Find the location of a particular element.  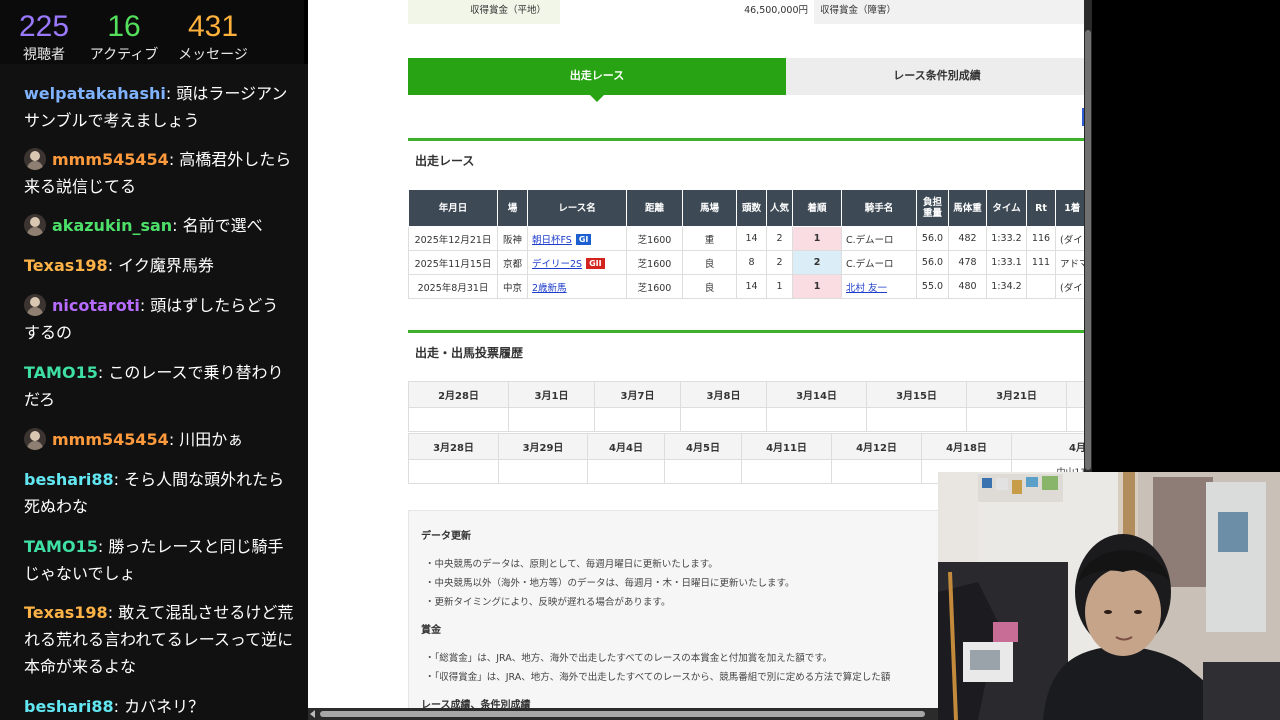

chat-username: nicotaroti is located at coordinates (96, 305).